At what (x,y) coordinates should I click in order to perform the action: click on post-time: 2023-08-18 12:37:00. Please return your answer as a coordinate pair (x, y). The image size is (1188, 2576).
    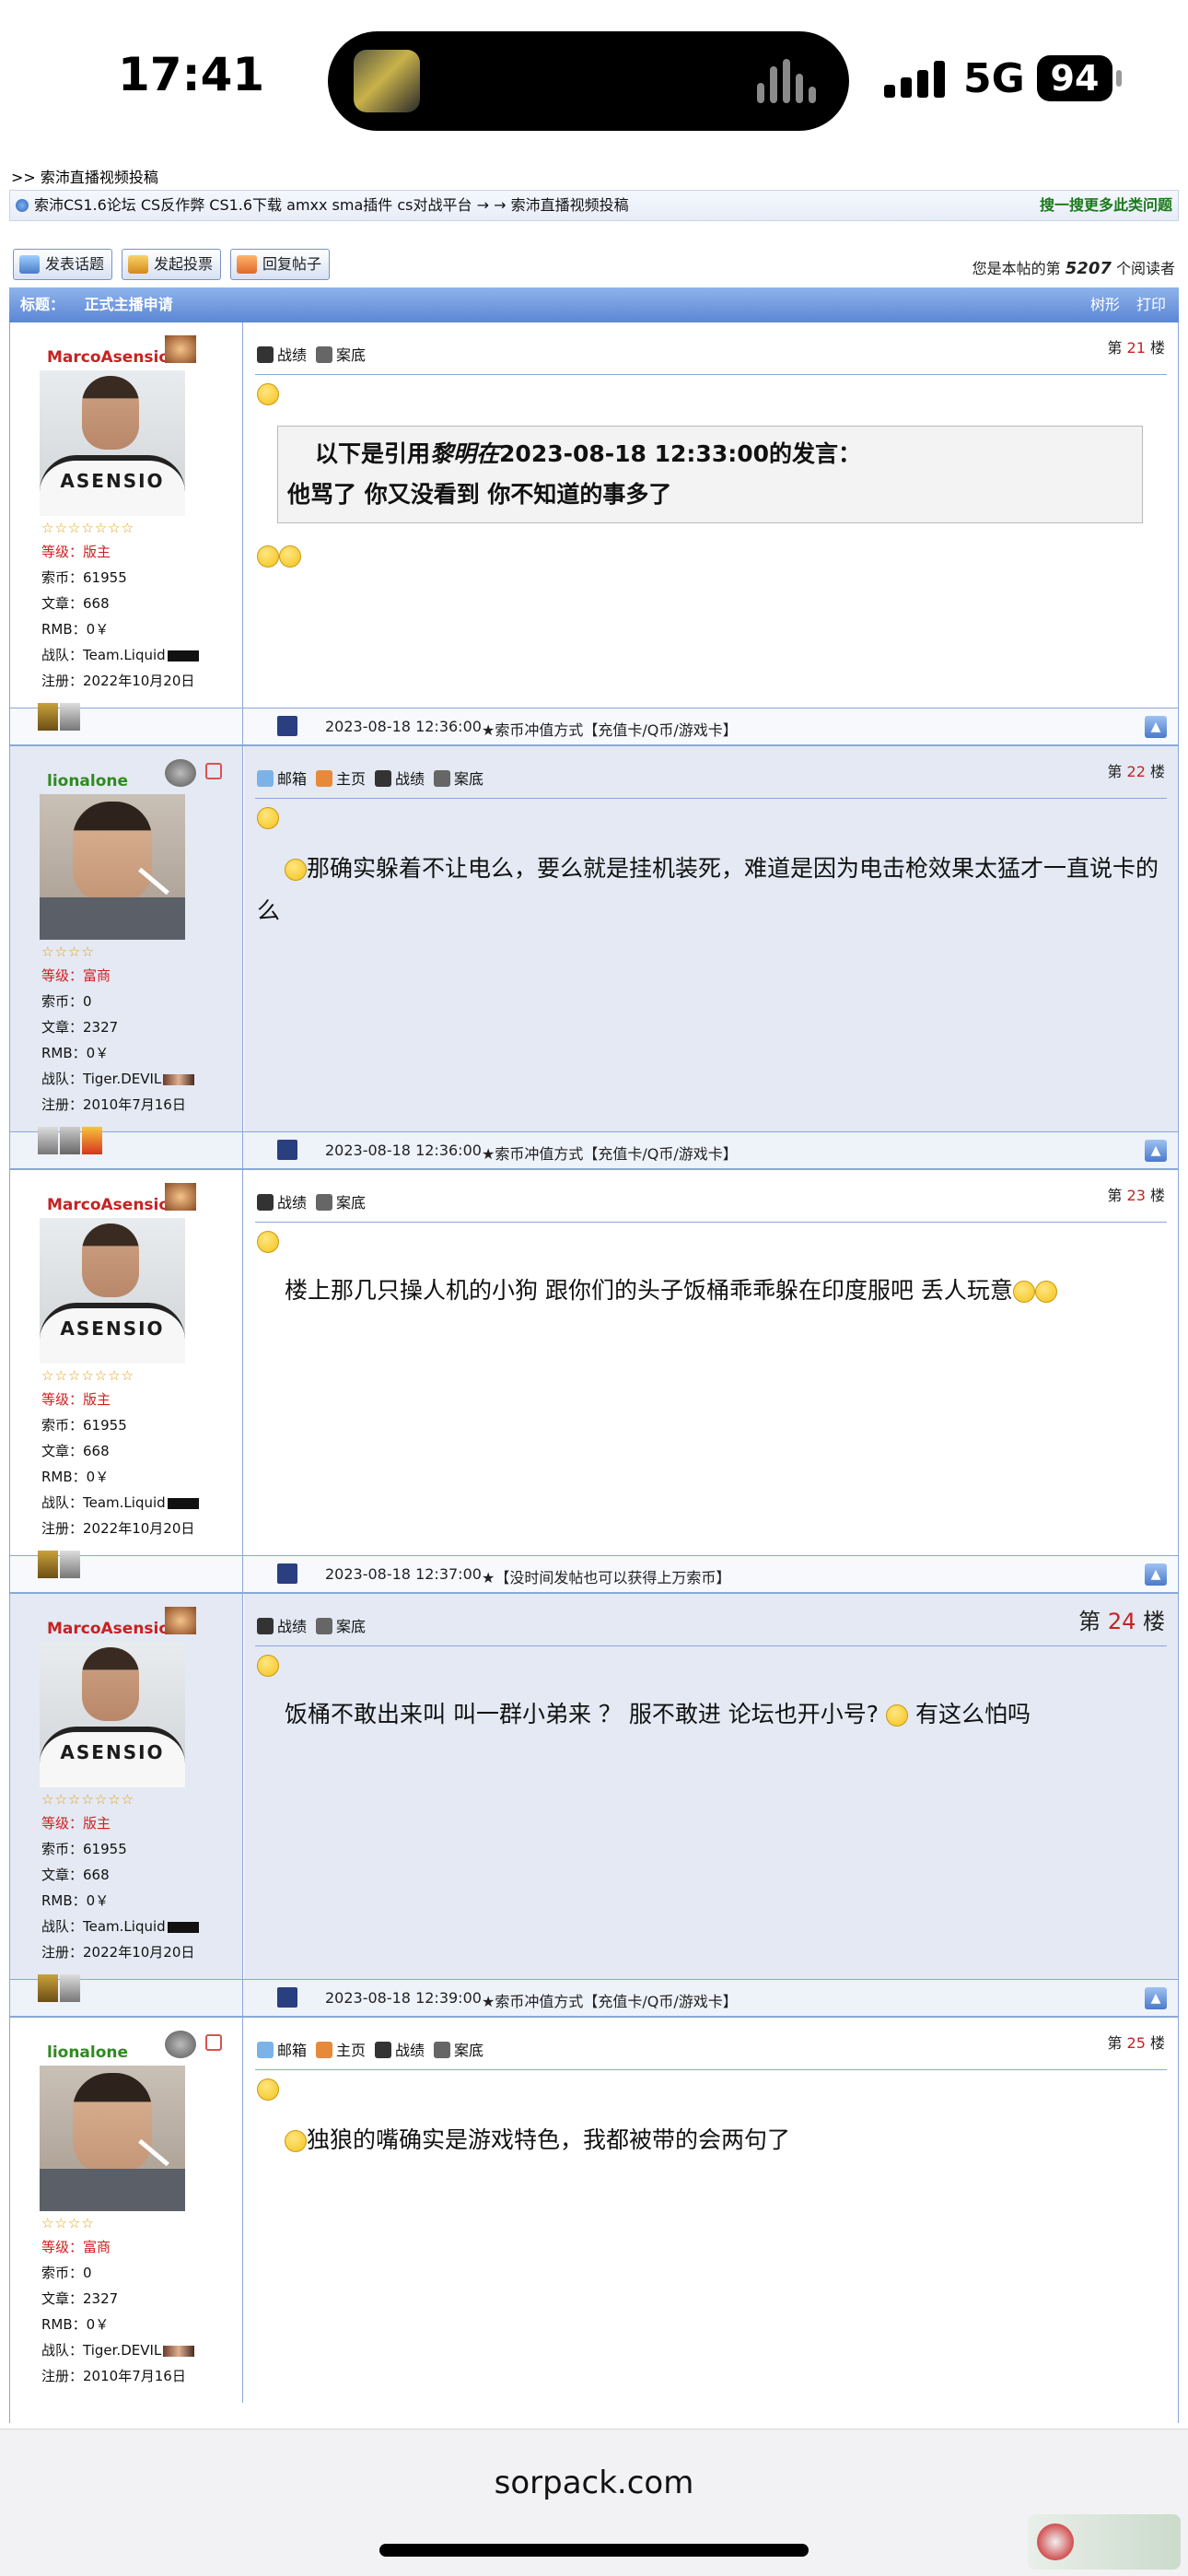
    Looking at the image, I should click on (403, 1574).